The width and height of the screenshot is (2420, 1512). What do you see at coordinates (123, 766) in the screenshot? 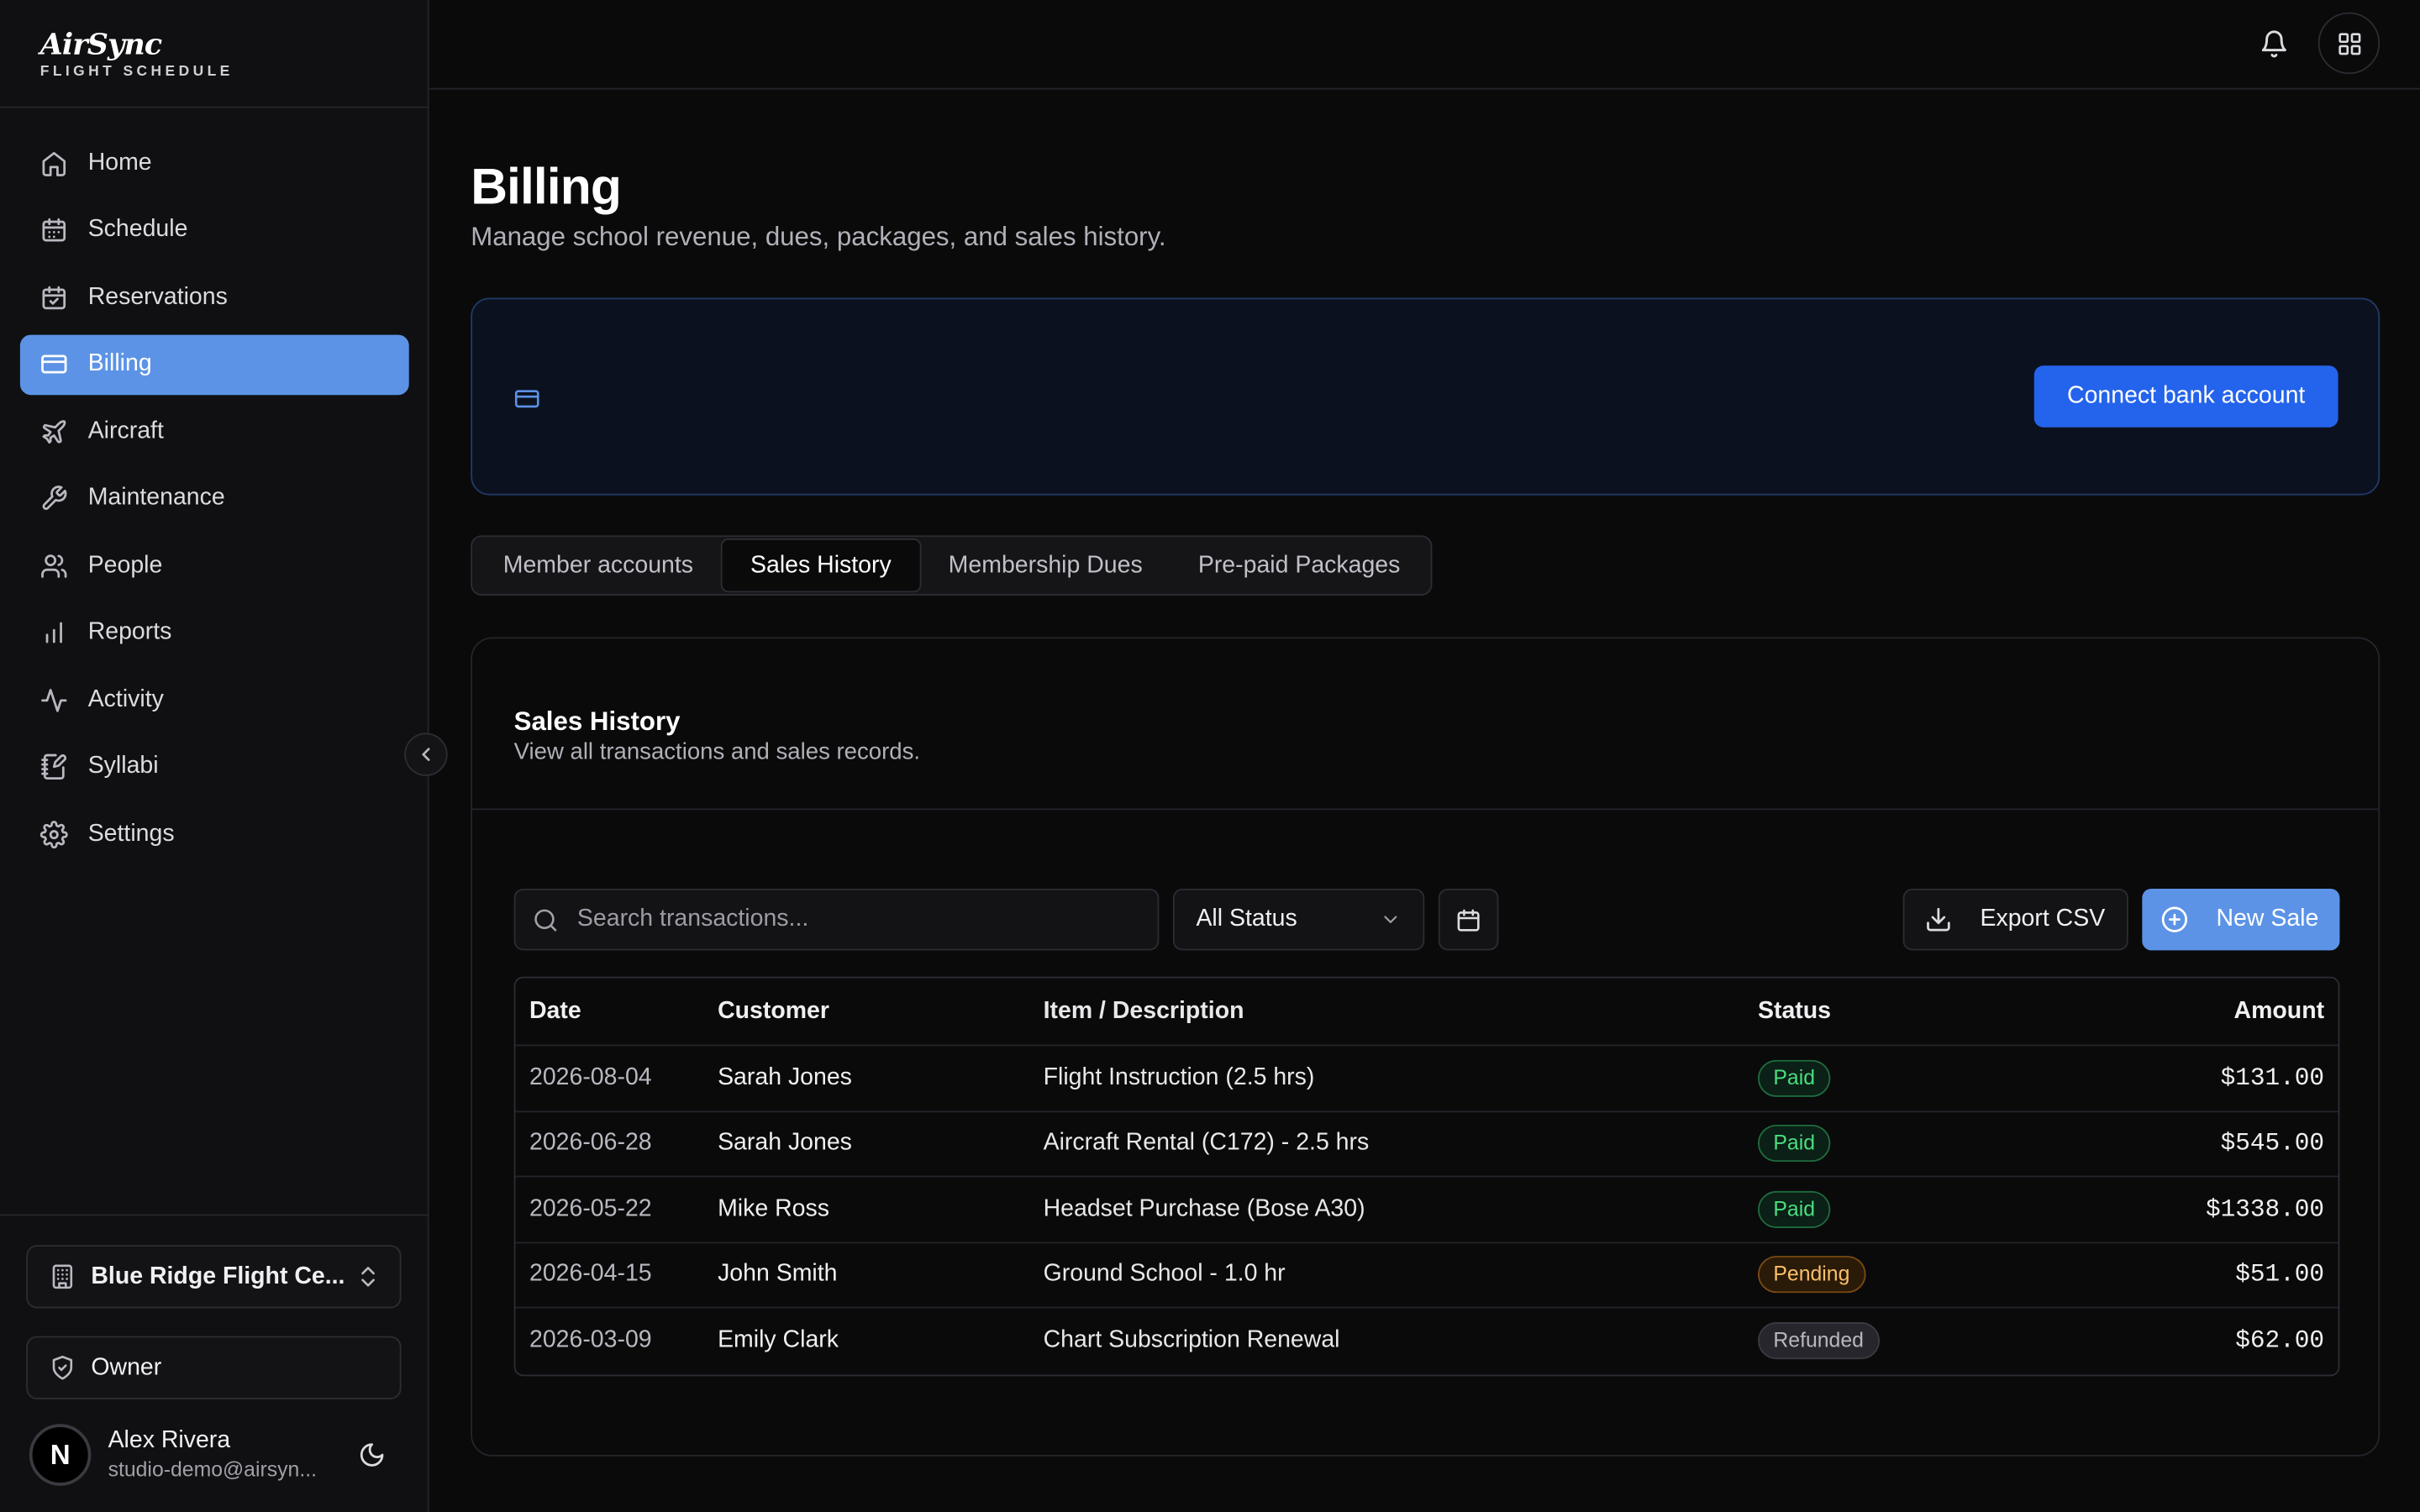
I see `sidebar-item-label: Syllabi` at bounding box center [123, 766].